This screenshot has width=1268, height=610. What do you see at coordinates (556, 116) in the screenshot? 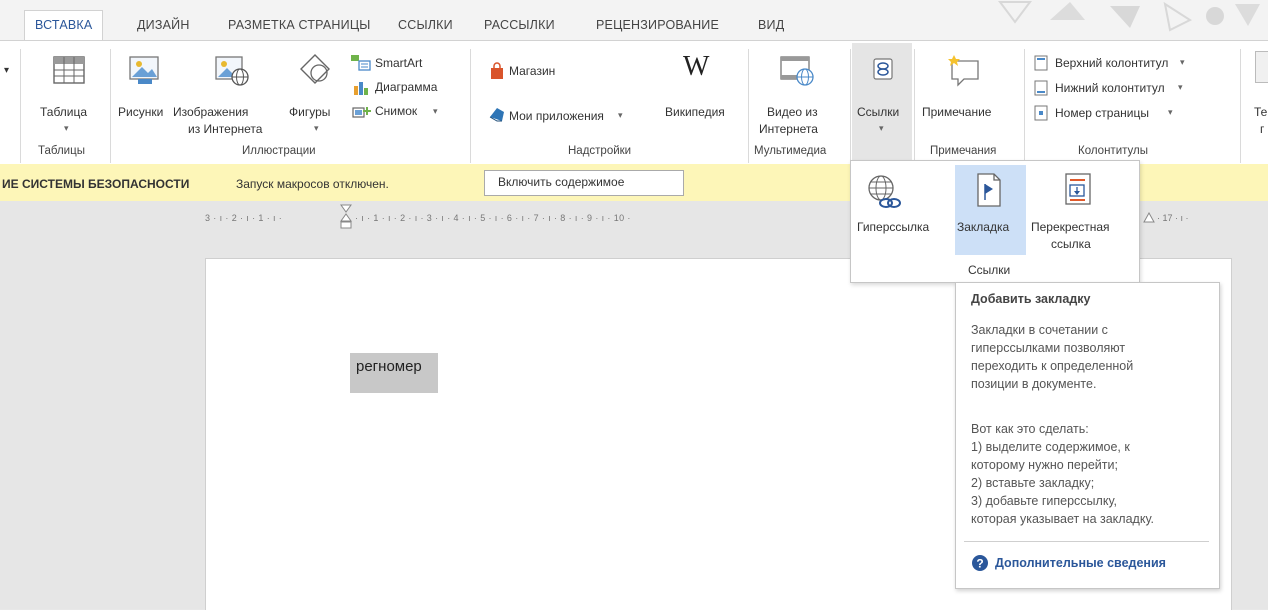
I see `my-apps-label: Мои приложения` at bounding box center [556, 116].